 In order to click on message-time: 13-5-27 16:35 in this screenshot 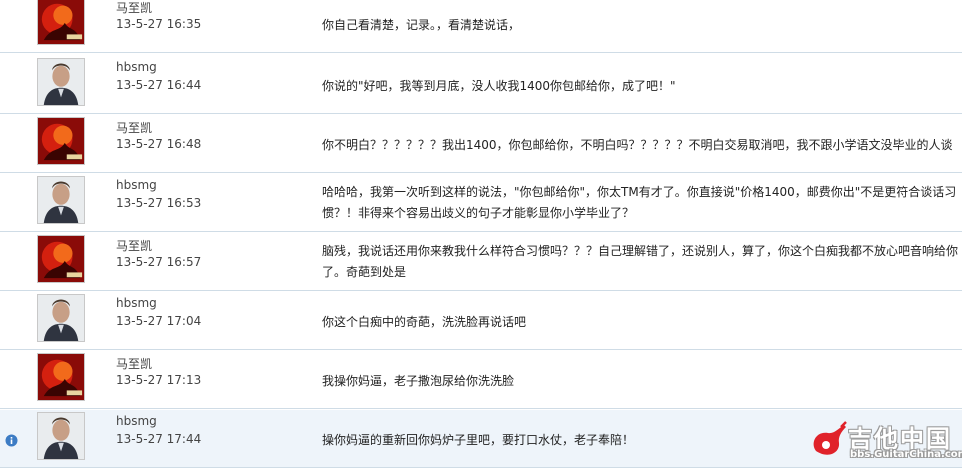, I will do `click(159, 24)`.